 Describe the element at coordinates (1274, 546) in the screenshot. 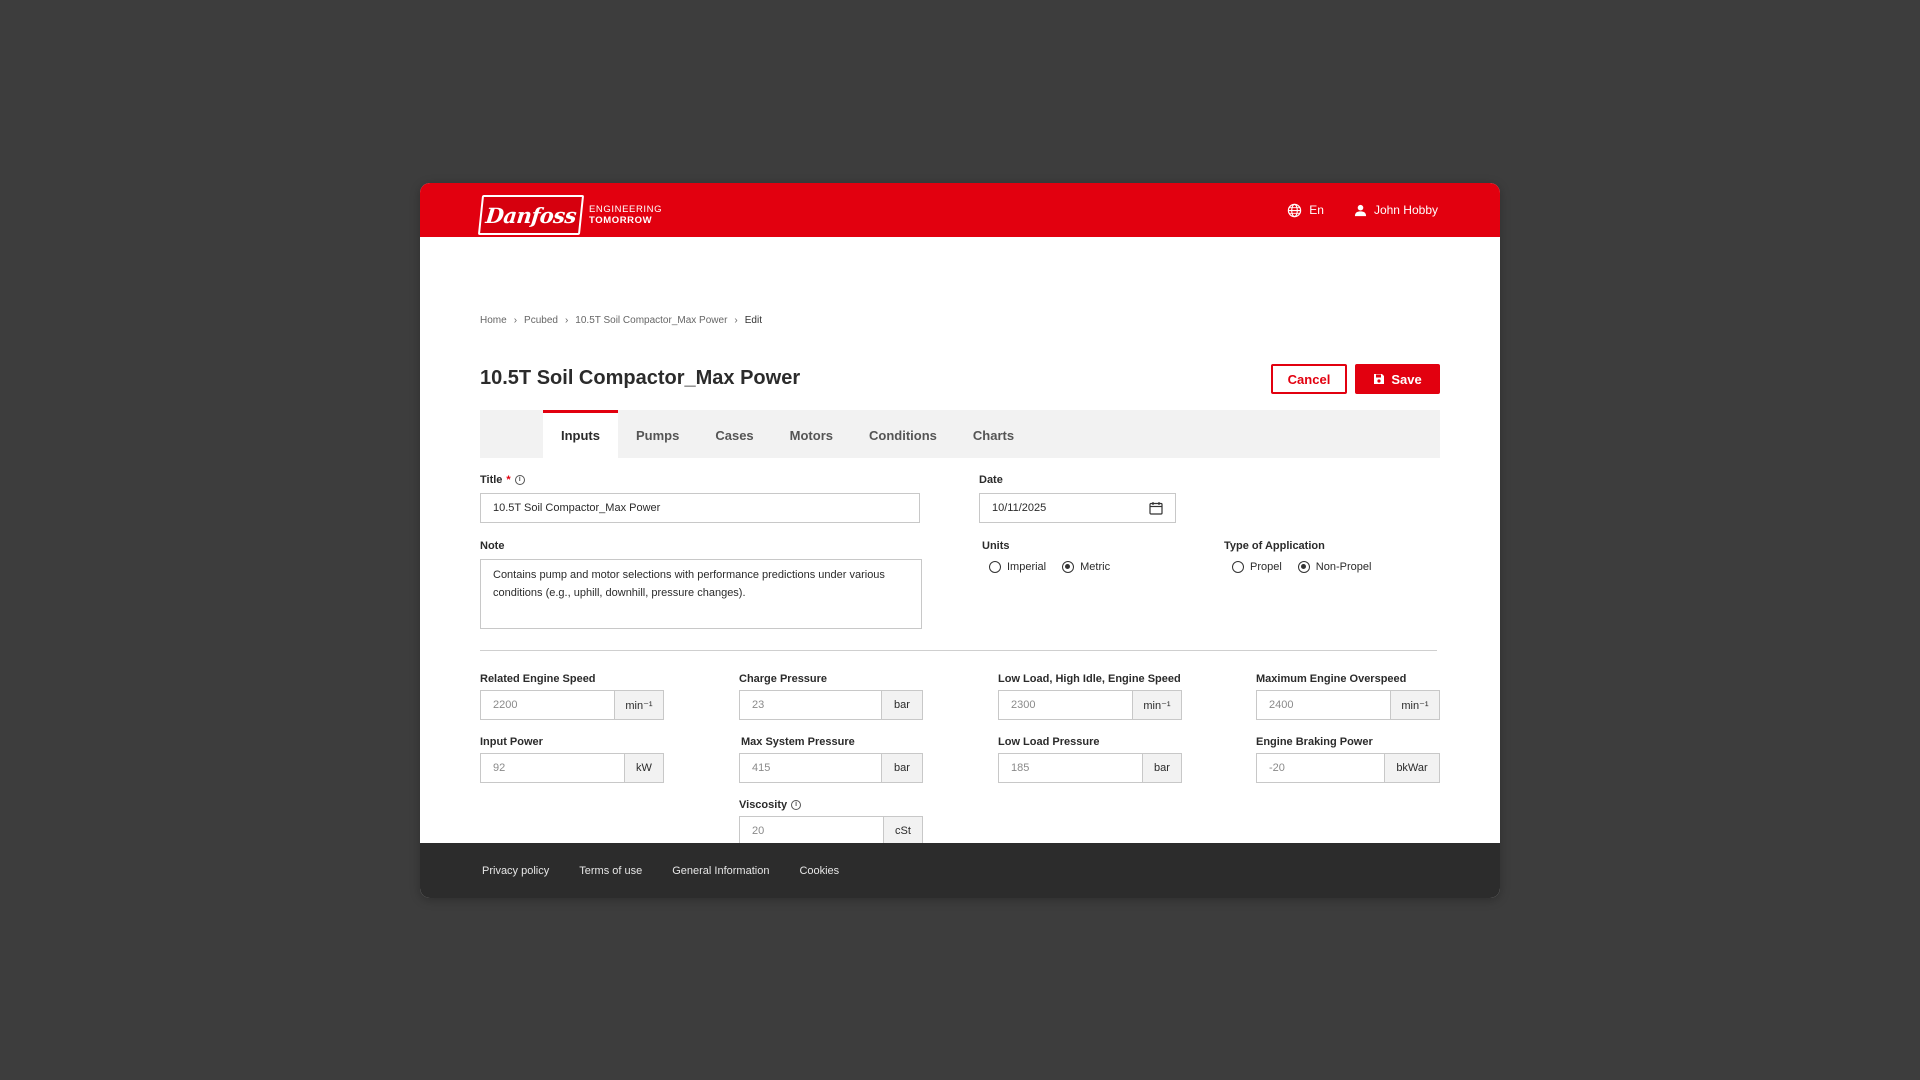

I see `application-label: Type of Application` at that location.